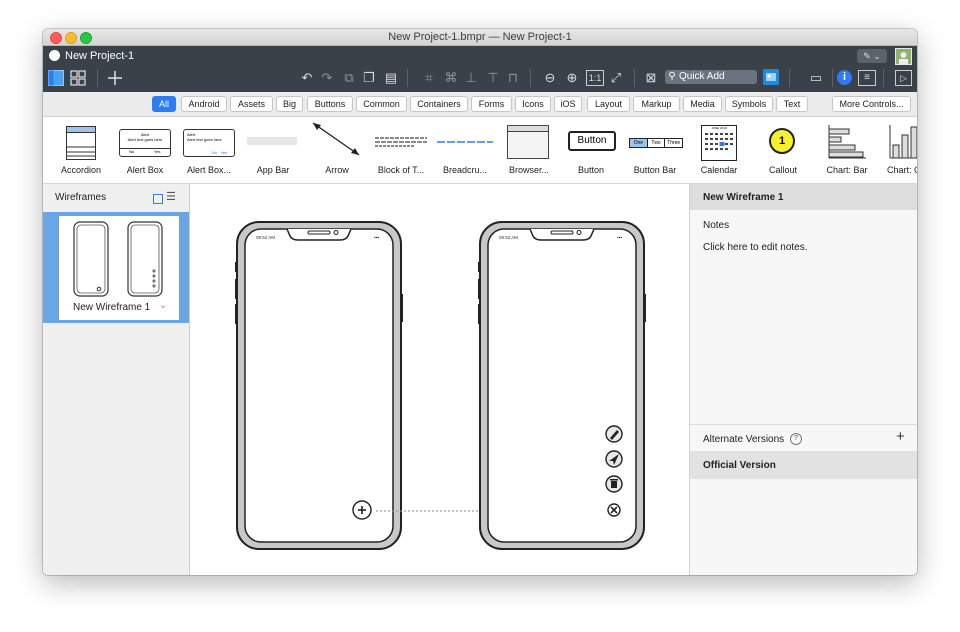  Describe the element at coordinates (847, 150) in the screenshot. I see `library-item-chart-bar: Chart: Bar` at that location.